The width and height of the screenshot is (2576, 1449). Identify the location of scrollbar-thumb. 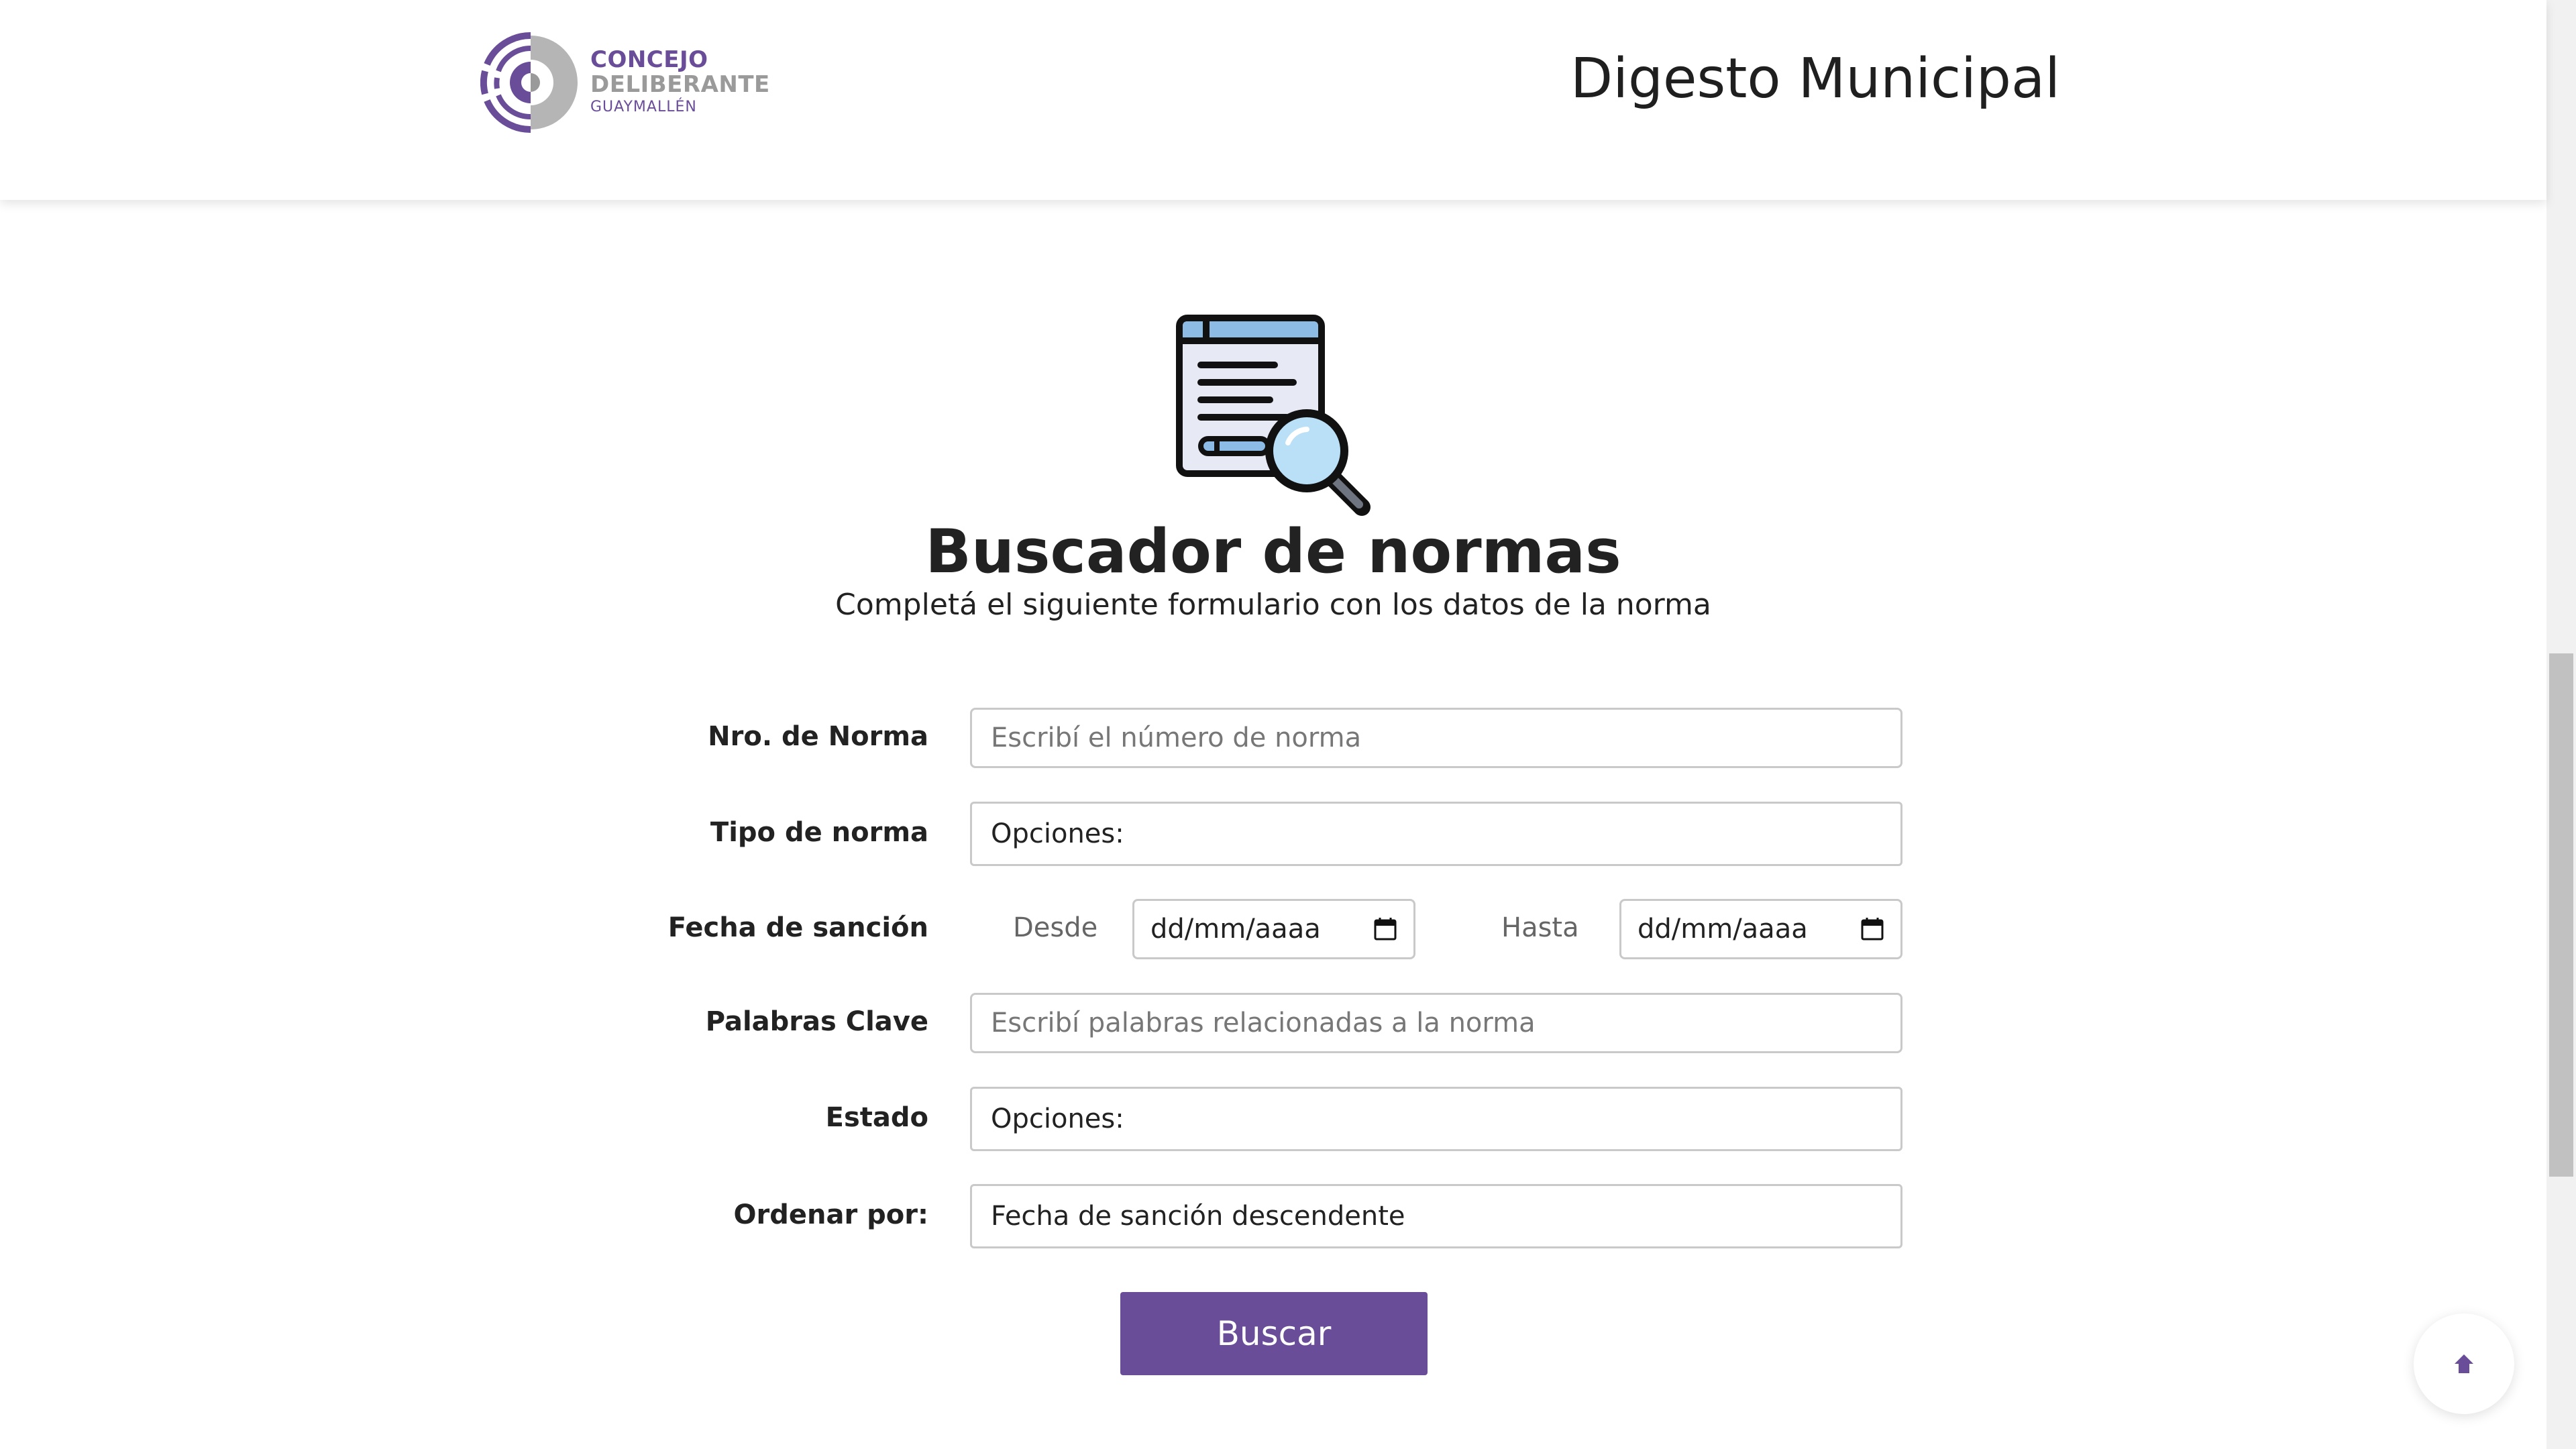
(2561, 915).